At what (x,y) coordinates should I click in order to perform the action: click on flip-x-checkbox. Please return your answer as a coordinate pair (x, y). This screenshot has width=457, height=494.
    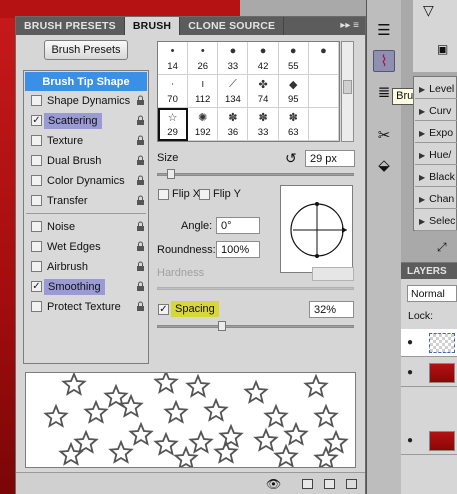
    Looking at the image, I should click on (163, 194).